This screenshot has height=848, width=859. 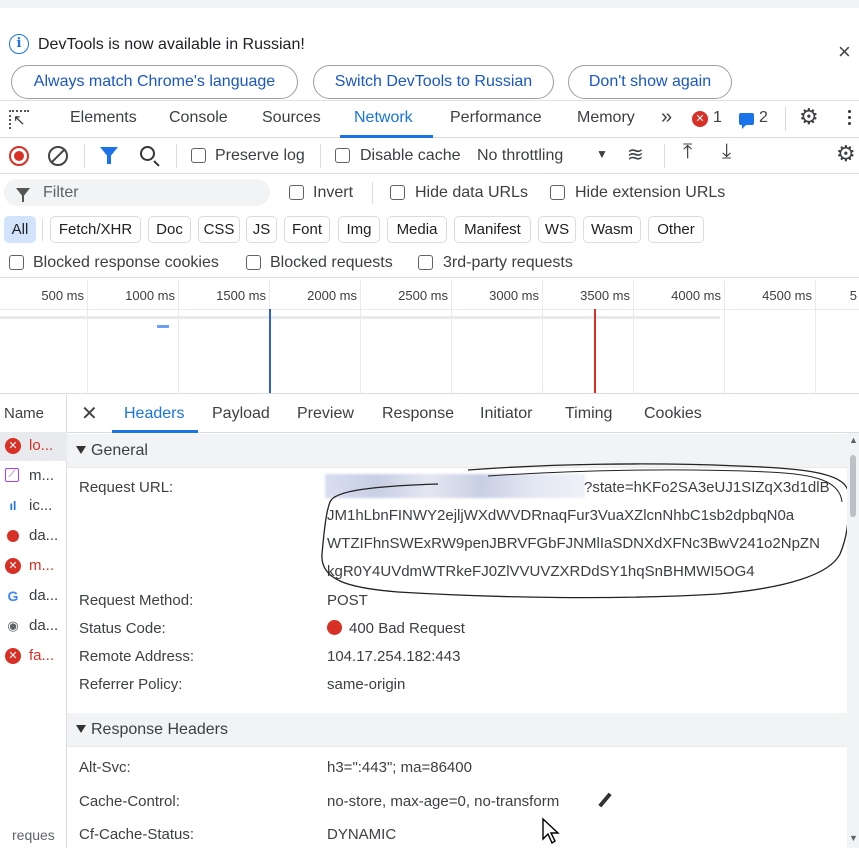 What do you see at coordinates (241, 295) in the screenshot?
I see `timeline-tick-label: 1500 ms` at bounding box center [241, 295].